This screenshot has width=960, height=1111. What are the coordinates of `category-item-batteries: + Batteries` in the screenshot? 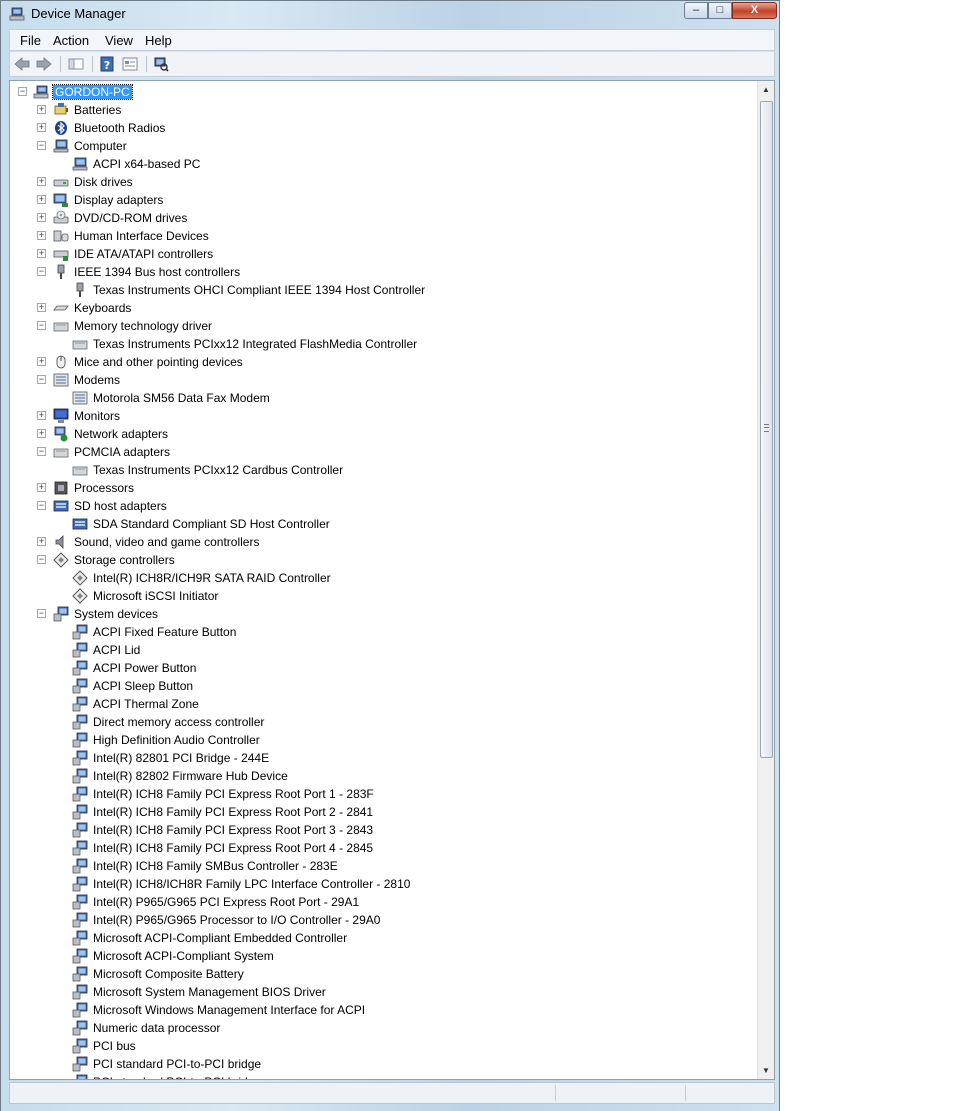 It's located at (384, 110).